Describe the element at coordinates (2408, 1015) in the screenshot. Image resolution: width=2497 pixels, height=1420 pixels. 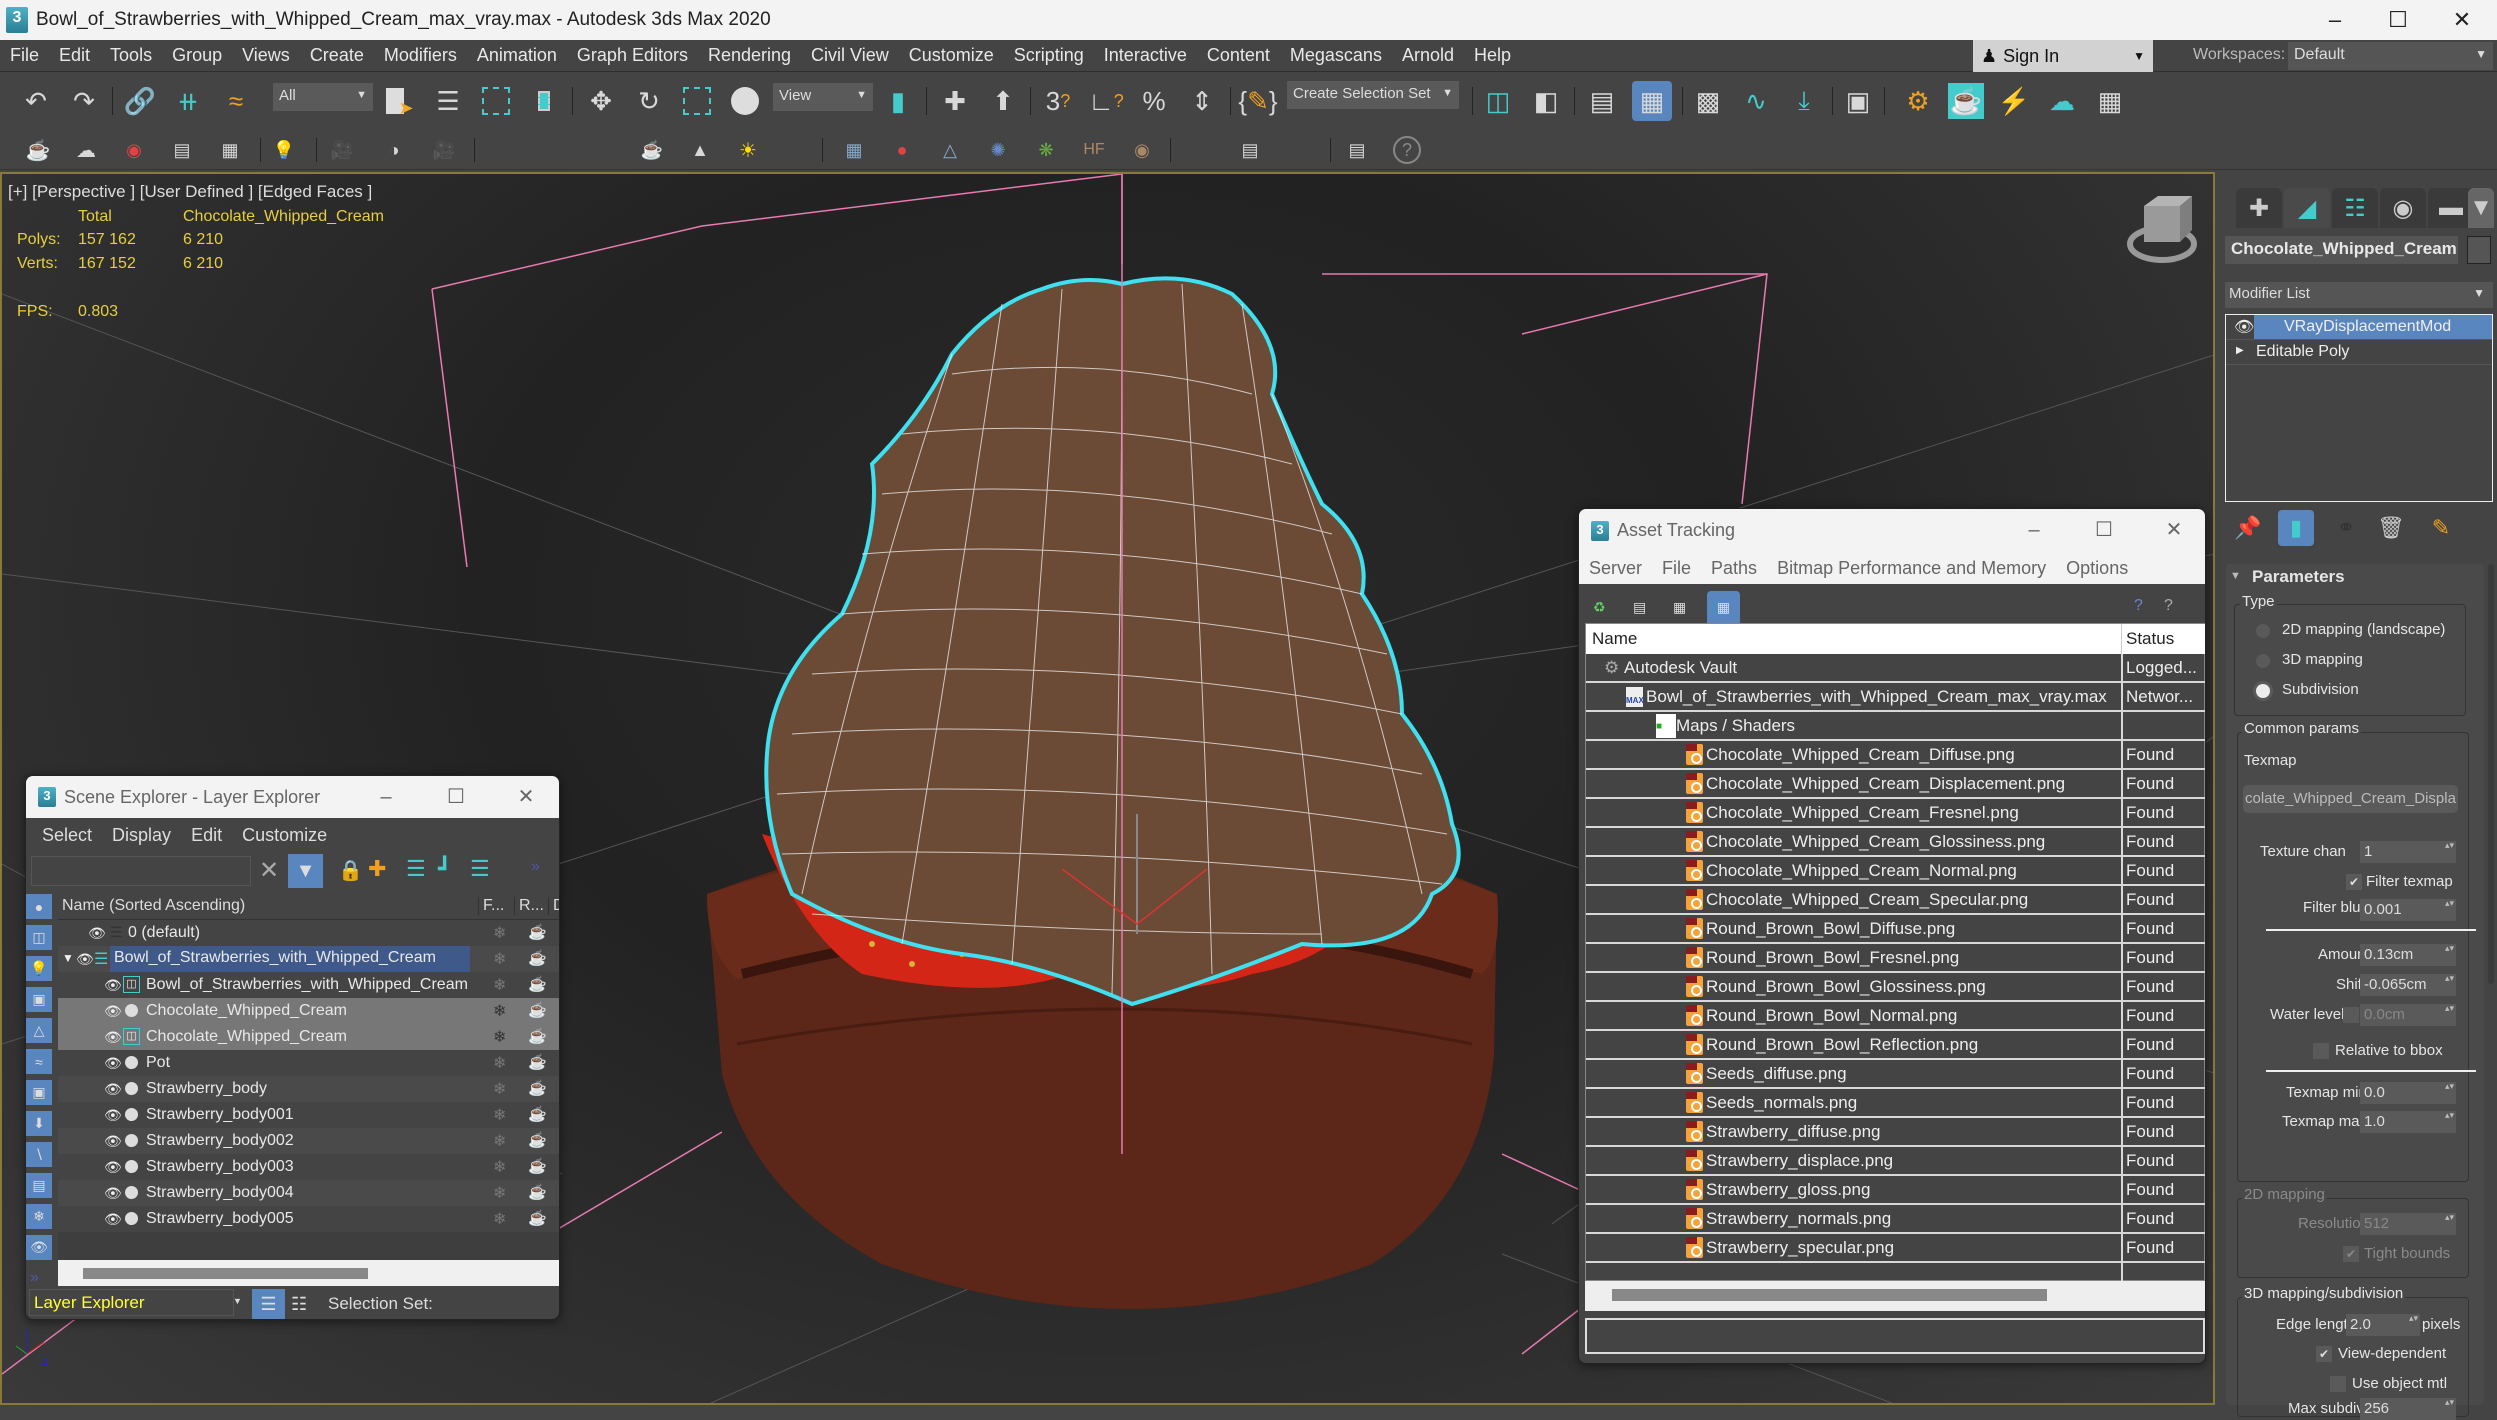
I see `water-level-spinner: 0.0cm` at that location.